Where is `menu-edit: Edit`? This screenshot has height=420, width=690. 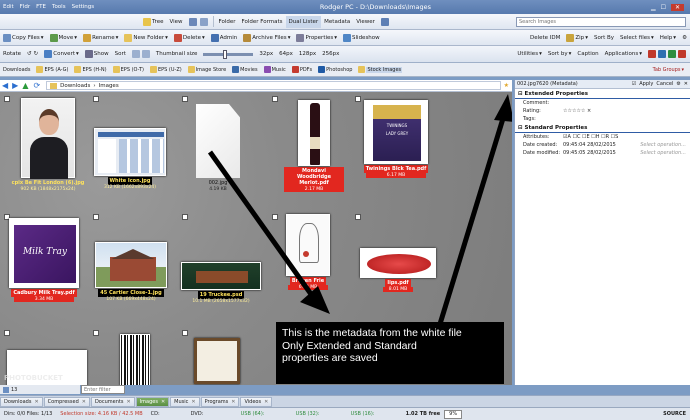
menu-edit: Edit is located at coordinates (8, 7).